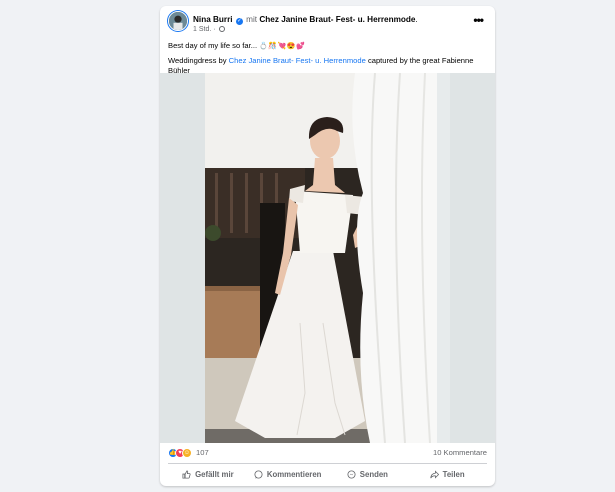  I want to click on author-name: Nina Burri, so click(213, 19).